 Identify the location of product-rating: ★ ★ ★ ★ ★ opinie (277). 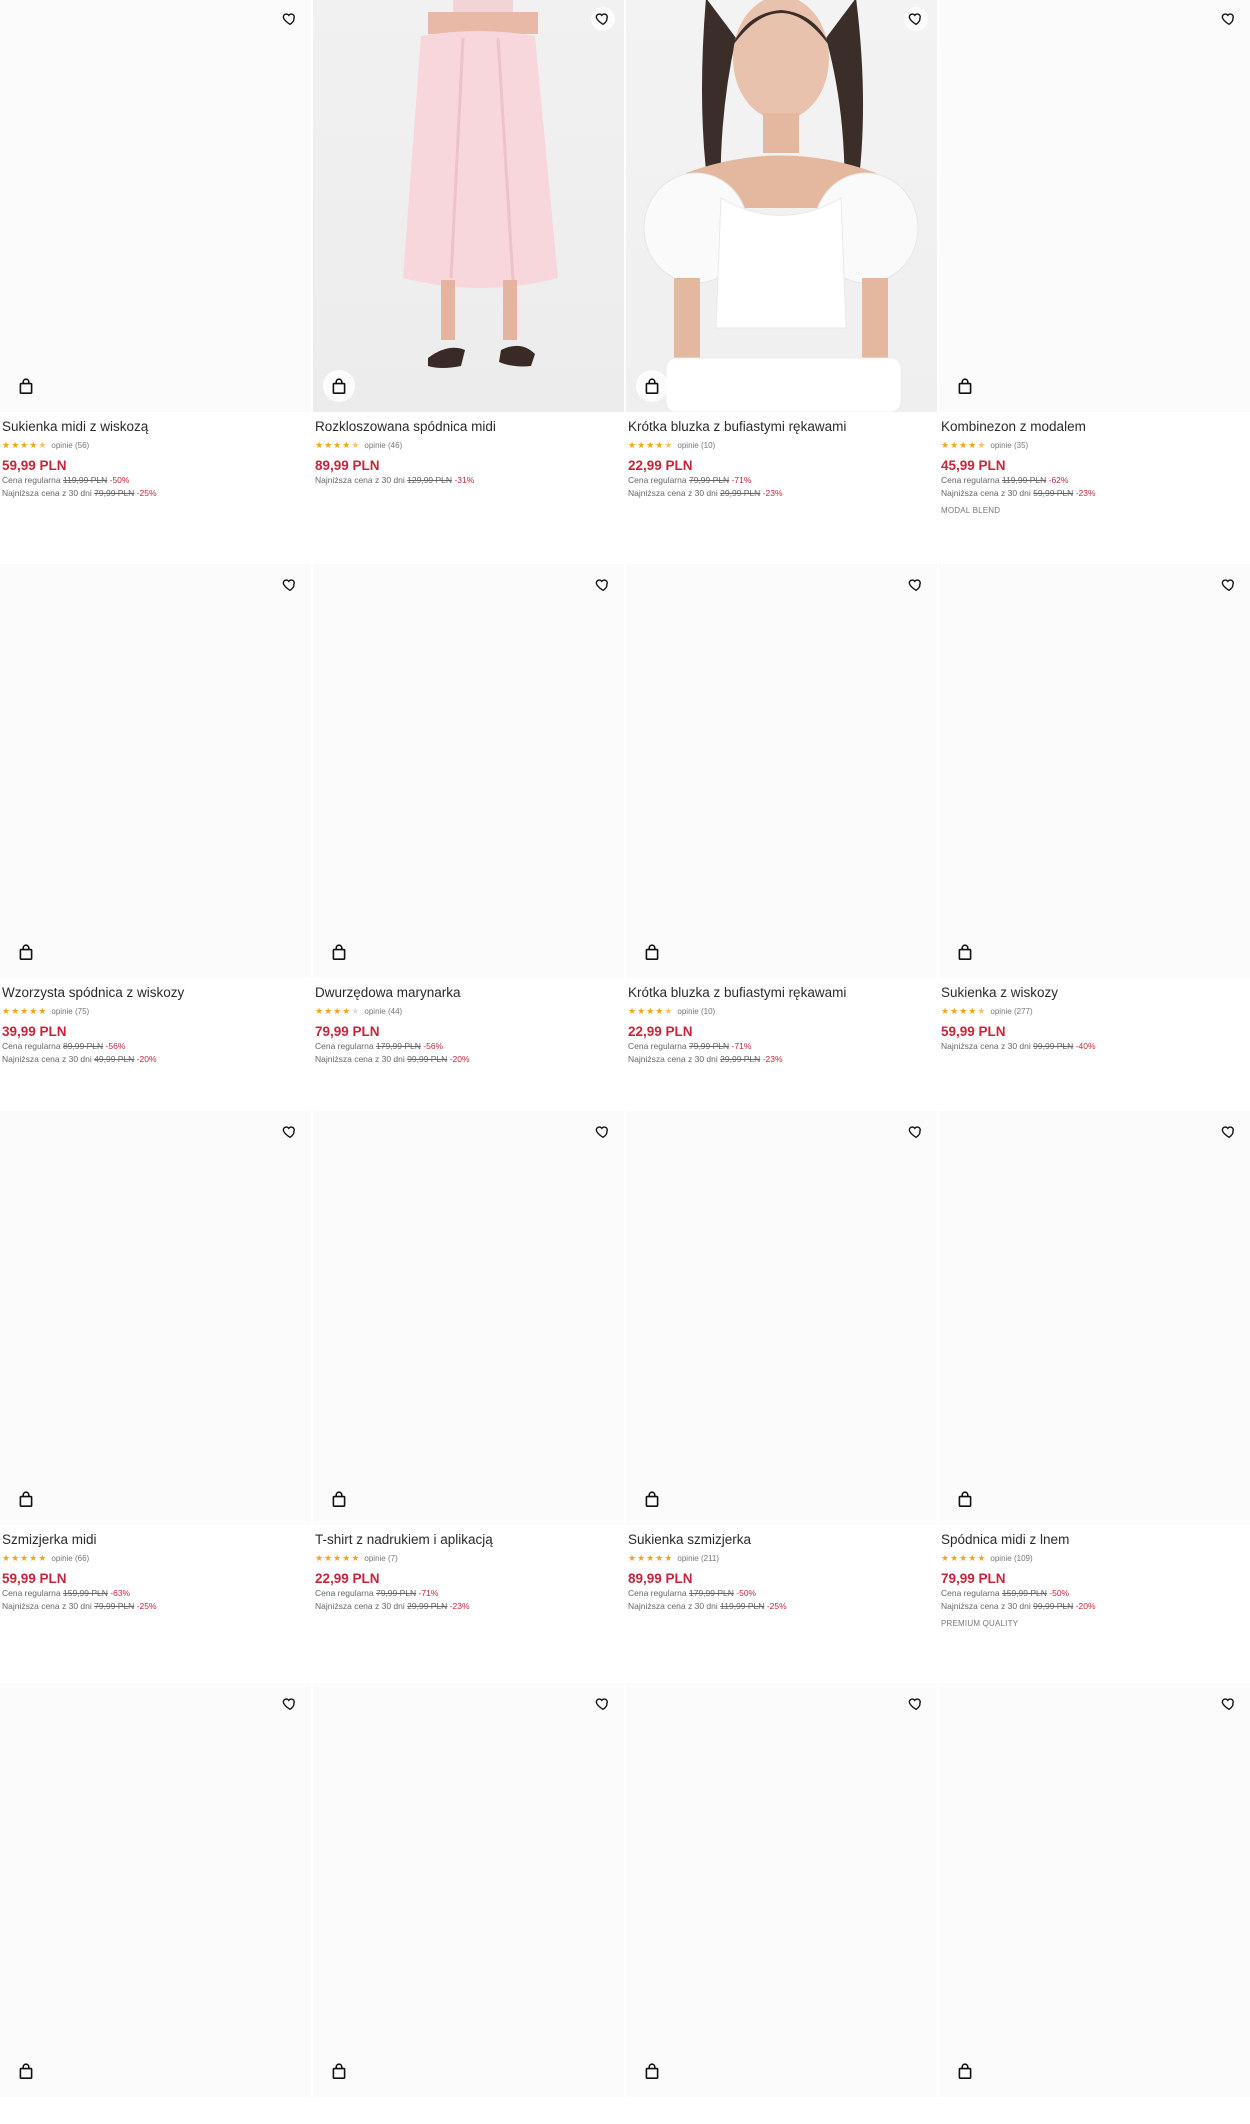
(1094, 1011).